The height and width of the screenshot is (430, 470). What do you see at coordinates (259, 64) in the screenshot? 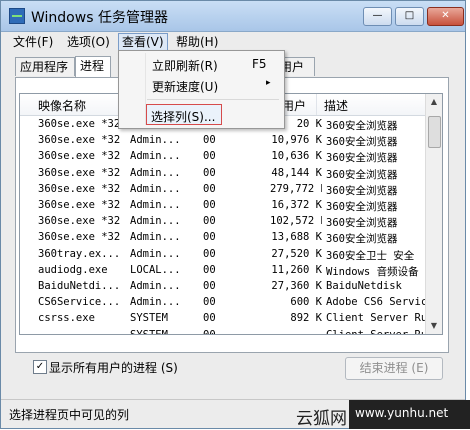
I see `refresh-shortcut: F5` at bounding box center [259, 64].